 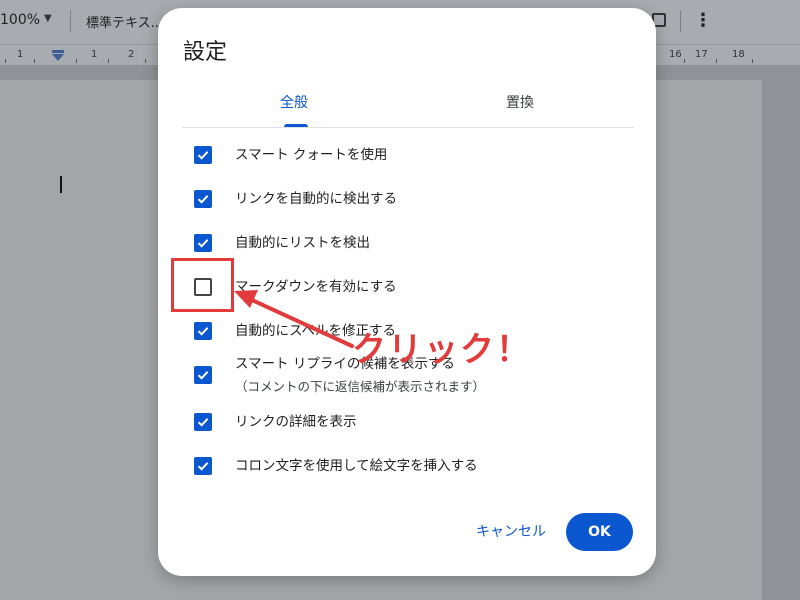 I want to click on option-label: マークダウンを有効にする, so click(x=316, y=287).